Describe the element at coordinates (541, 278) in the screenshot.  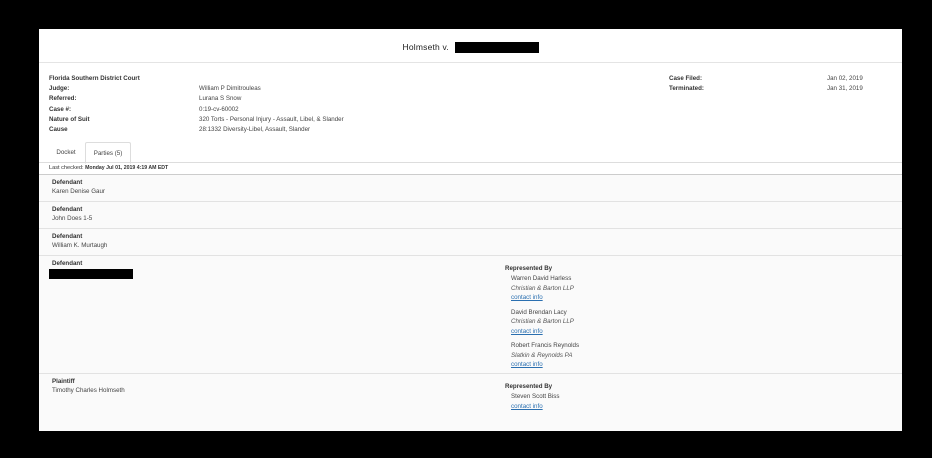
I see `attorney-name: Warren David Harless` at that location.